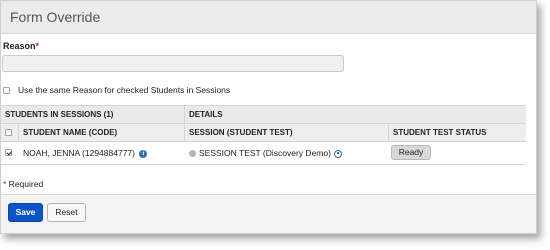  Describe the element at coordinates (8, 152) in the screenshot. I see `row-checkbox` at that location.